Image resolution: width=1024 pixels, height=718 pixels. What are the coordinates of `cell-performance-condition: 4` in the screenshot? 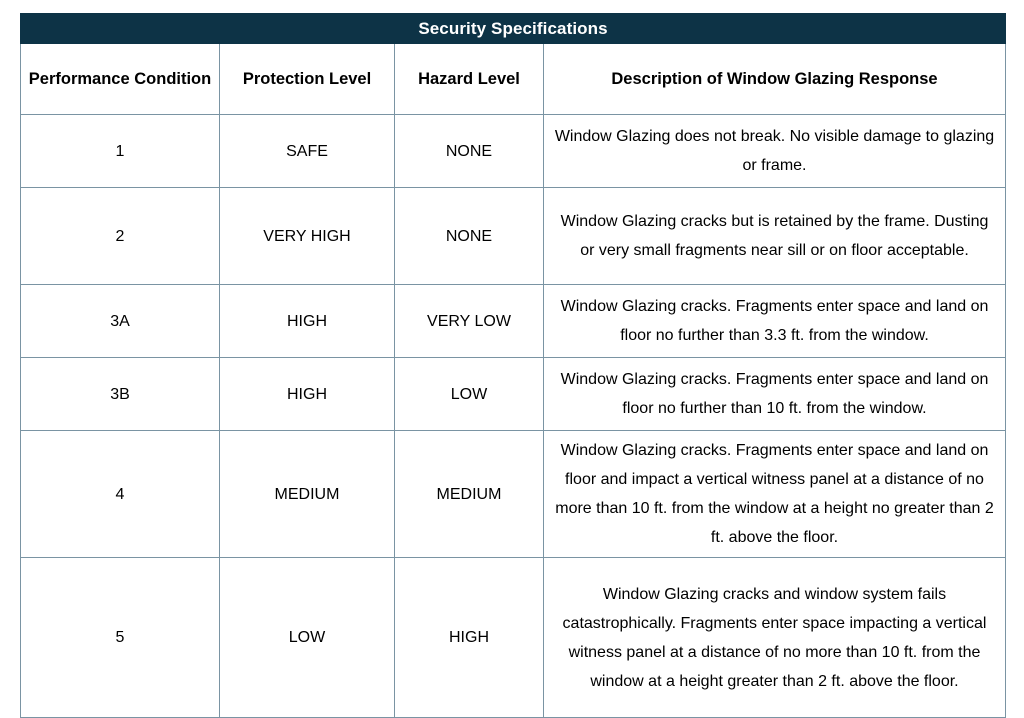 It's located at (120, 494).